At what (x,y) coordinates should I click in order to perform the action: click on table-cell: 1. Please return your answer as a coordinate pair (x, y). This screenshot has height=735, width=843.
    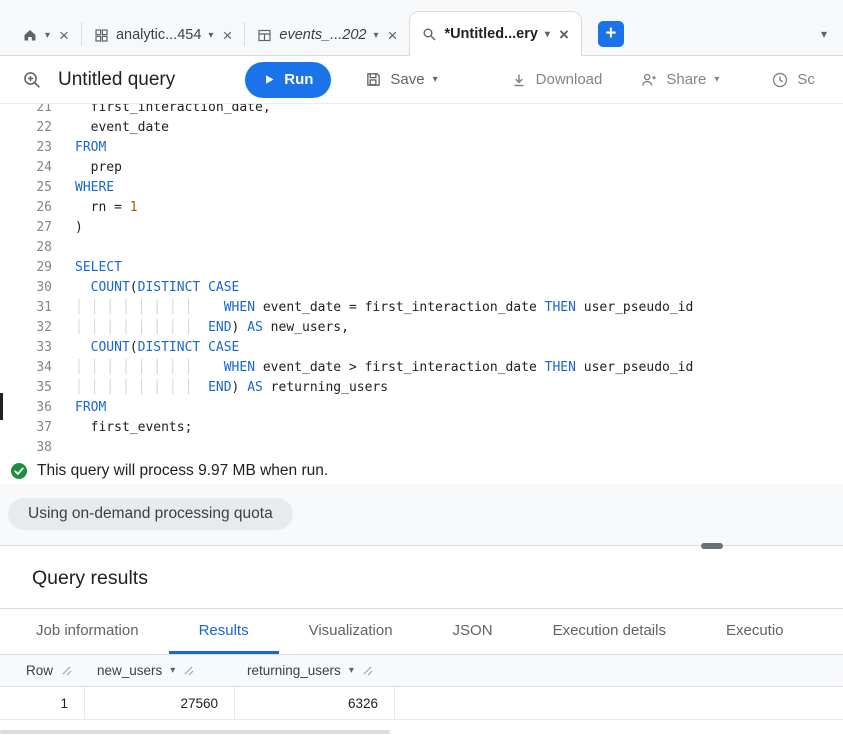
    Looking at the image, I should click on (42, 703).